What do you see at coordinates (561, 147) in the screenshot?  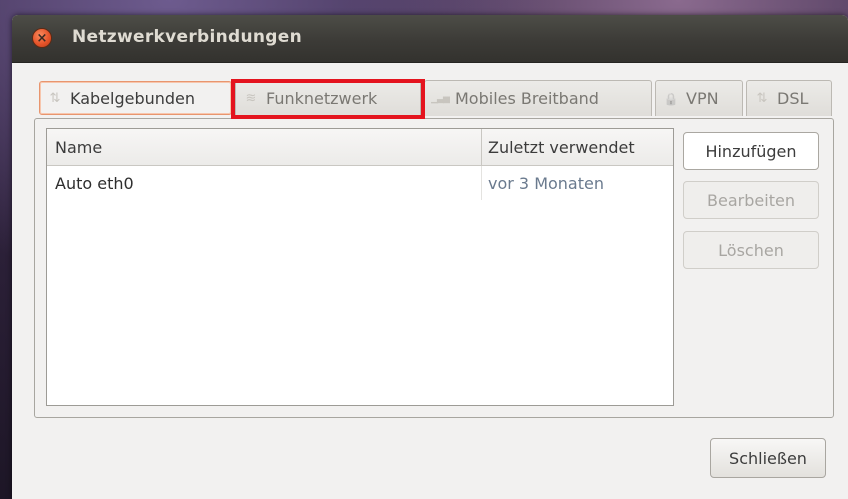 I see `column-header-last-used: Zuletzt verwendet` at bounding box center [561, 147].